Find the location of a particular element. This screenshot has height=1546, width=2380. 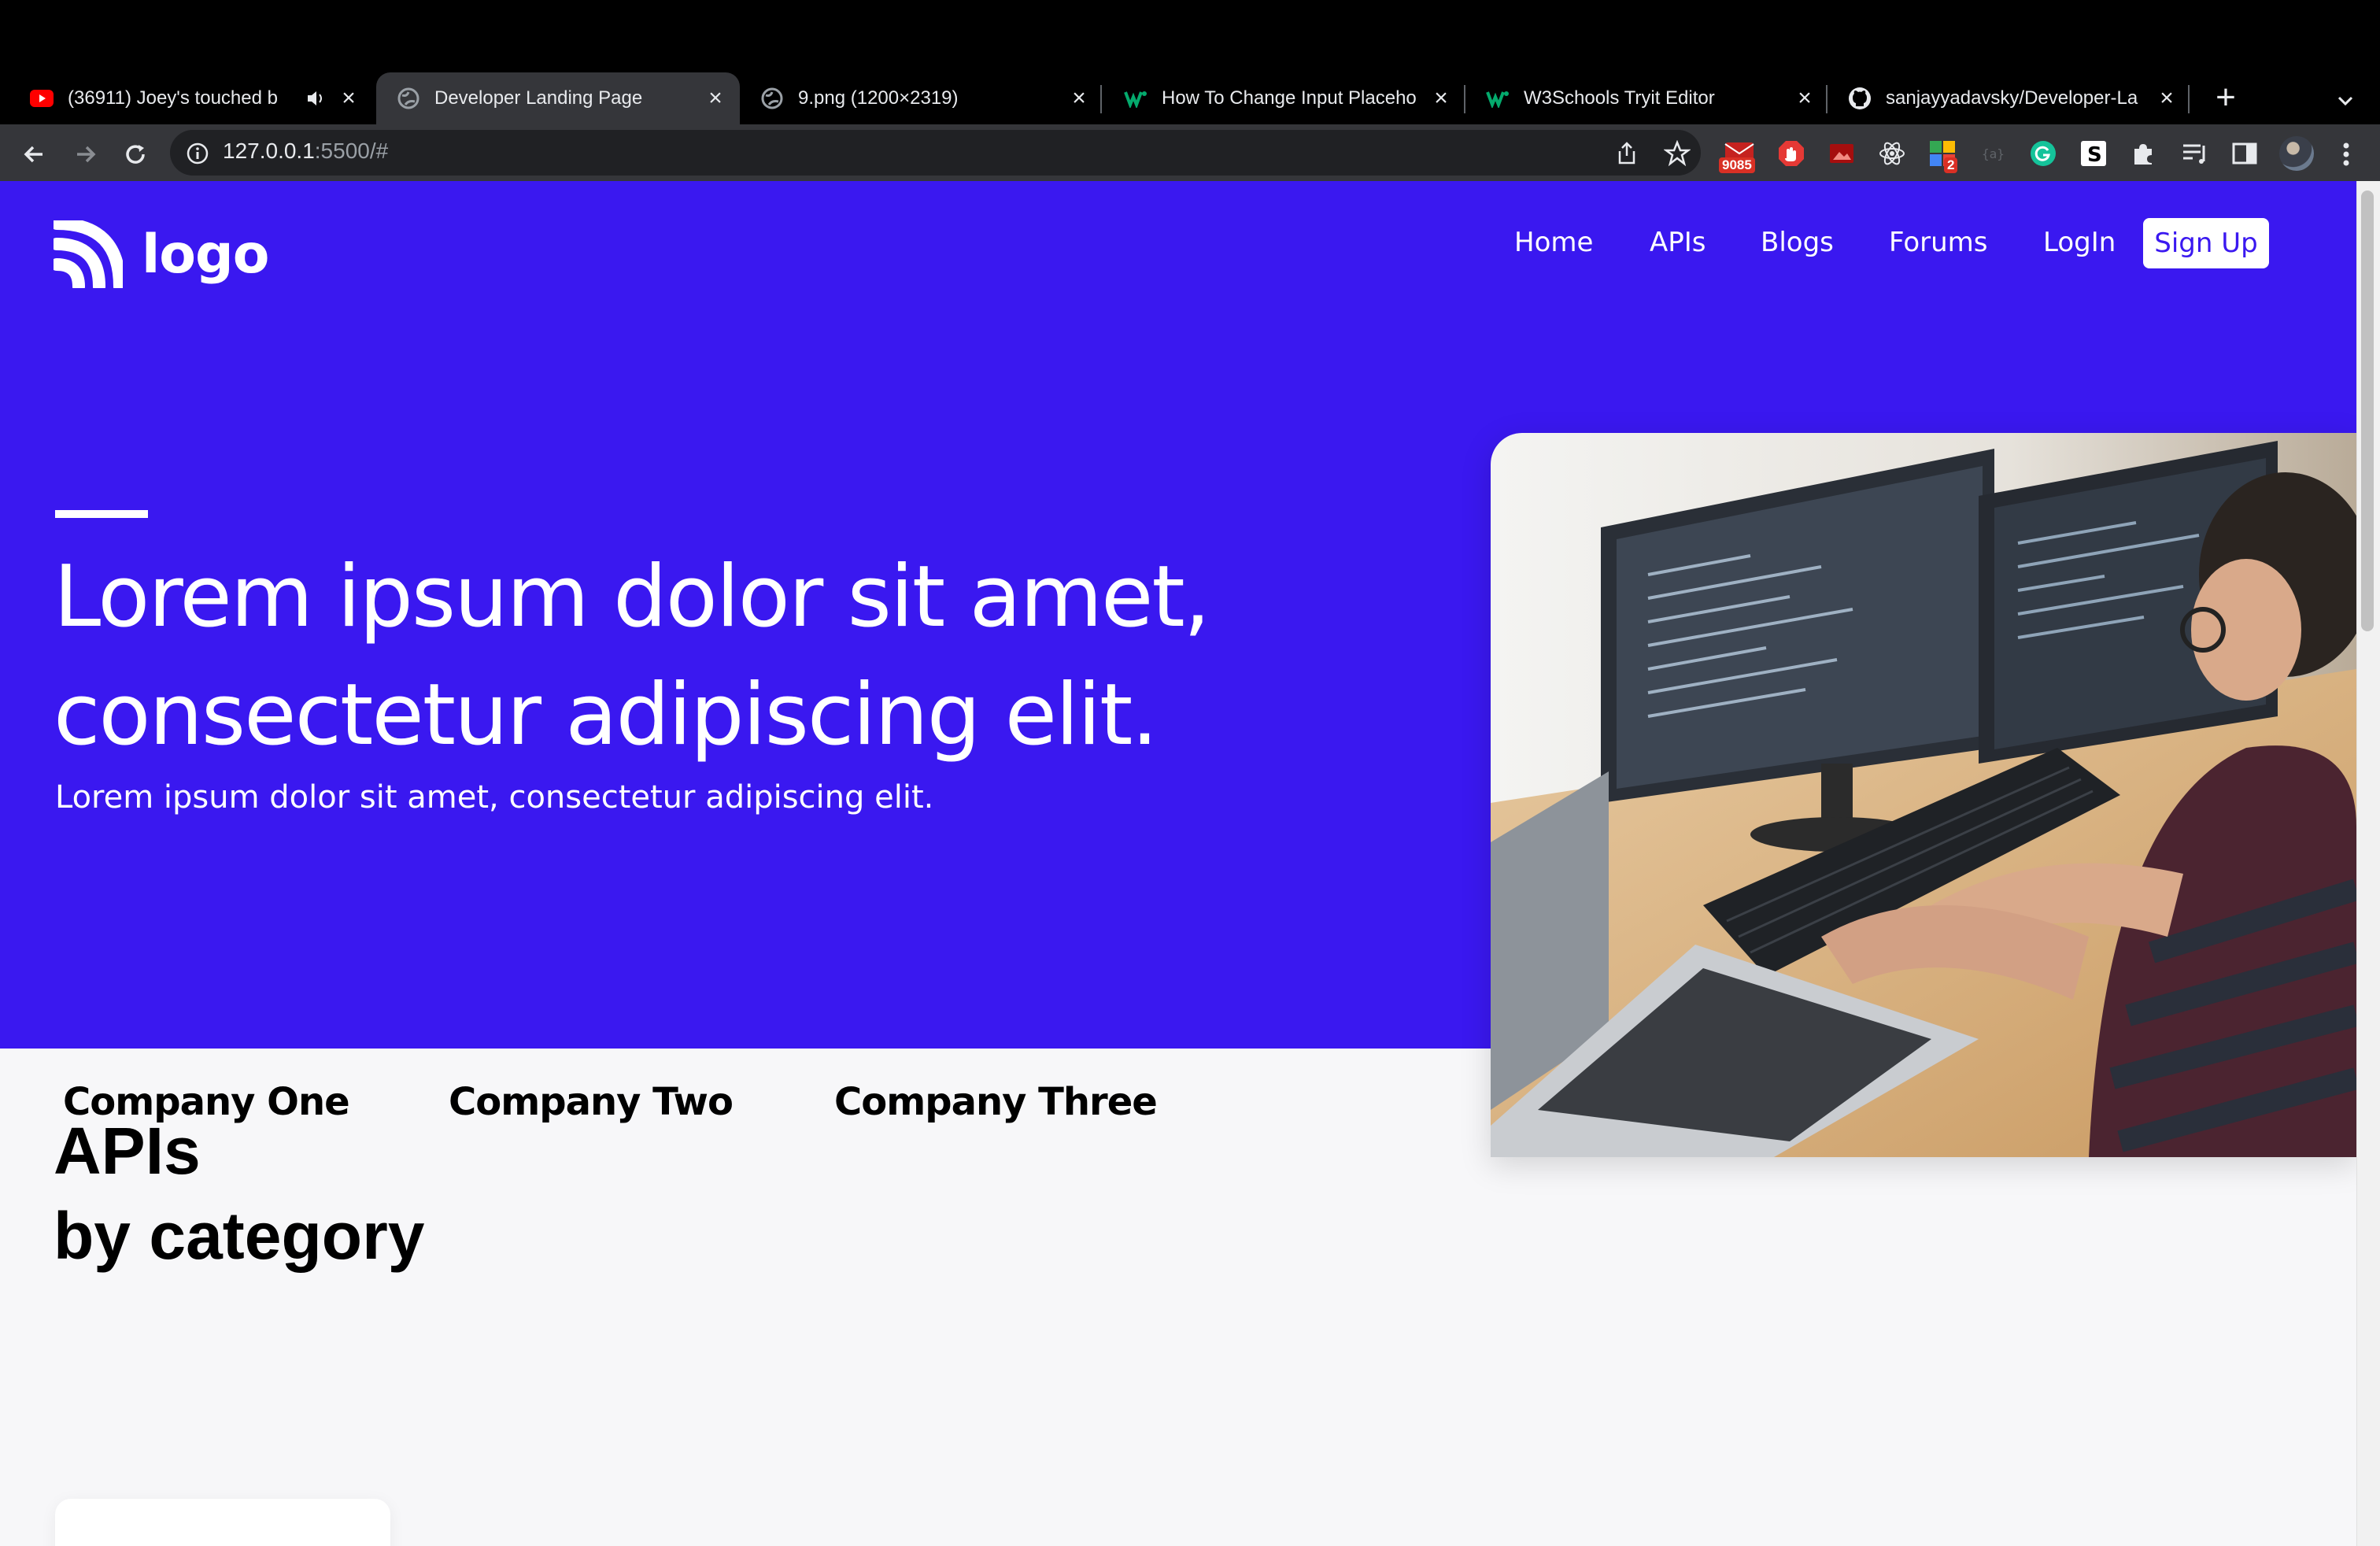

tab-title: Developer Landing Page is located at coordinates (538, 98).